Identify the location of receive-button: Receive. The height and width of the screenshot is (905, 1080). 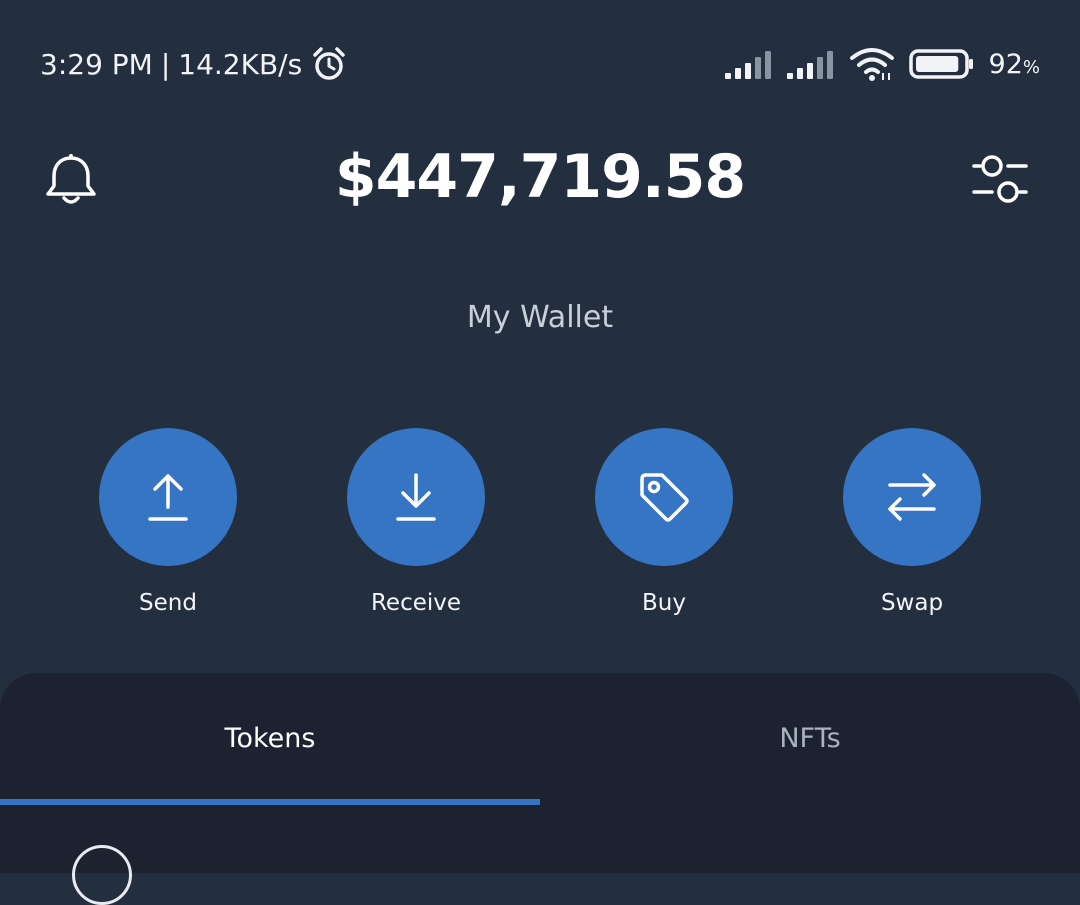
(416, 522).